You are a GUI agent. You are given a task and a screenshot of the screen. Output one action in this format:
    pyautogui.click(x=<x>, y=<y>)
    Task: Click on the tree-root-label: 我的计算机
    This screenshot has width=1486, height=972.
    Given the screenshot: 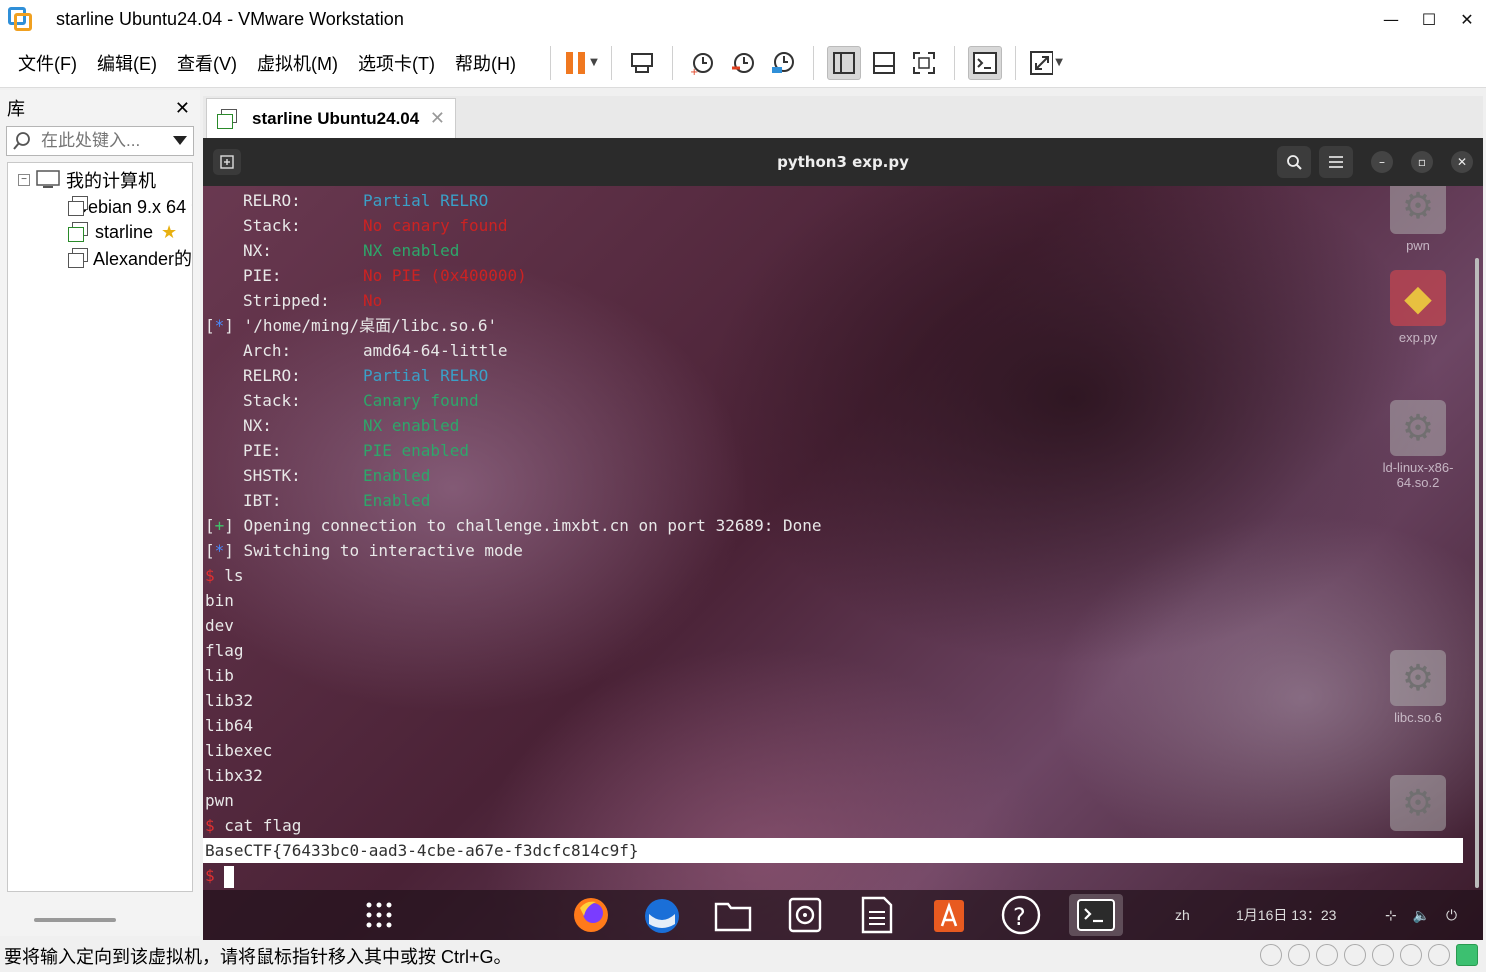 What is the action you would take?
    pyautogui.click(x=111, y=181)
    